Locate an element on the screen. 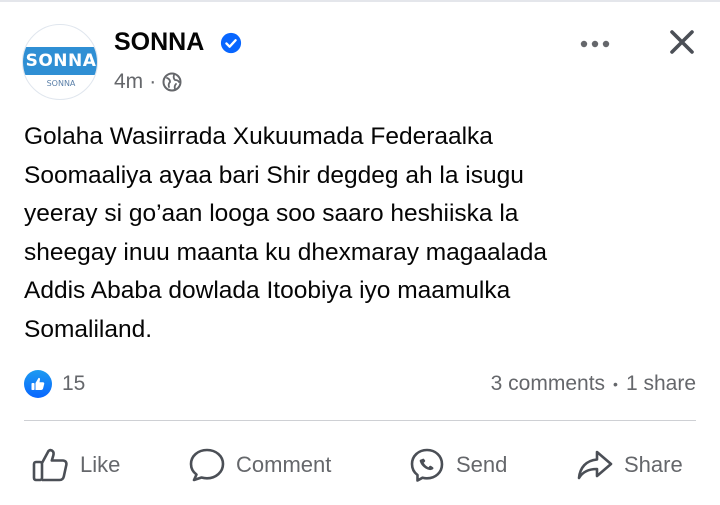  comment-label: Comment is located at coordinates (284, 464).